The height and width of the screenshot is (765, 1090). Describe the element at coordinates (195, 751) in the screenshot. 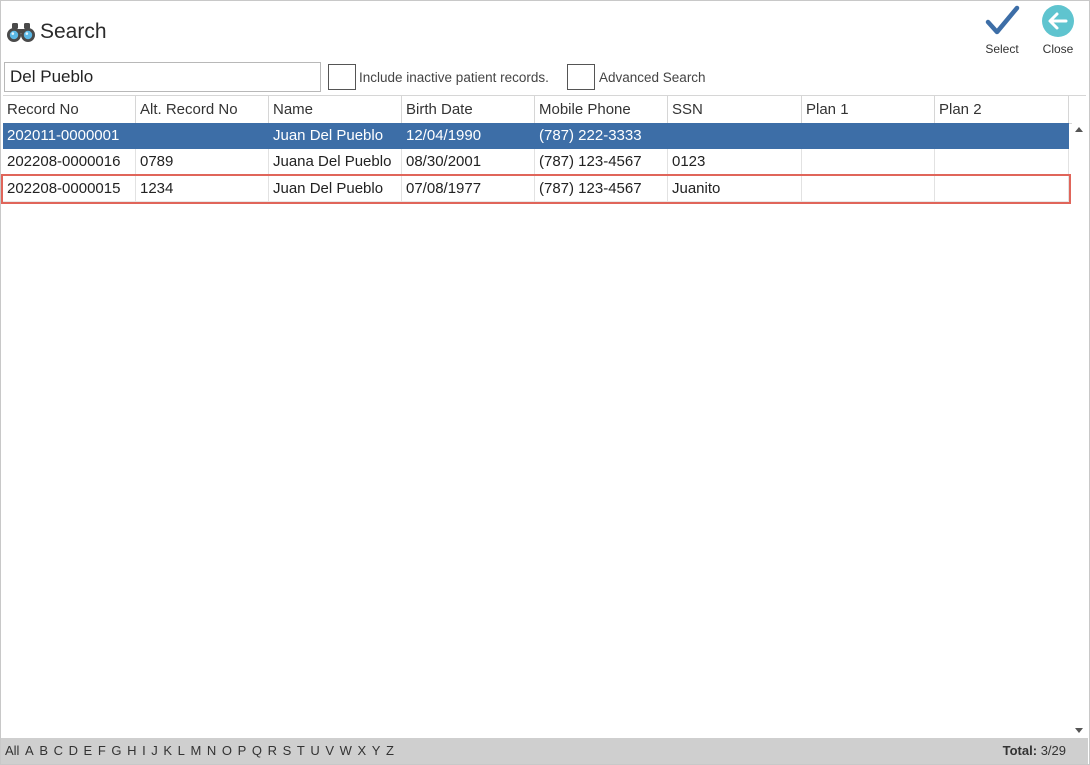

I see `letter-filter-m: M` at that location.